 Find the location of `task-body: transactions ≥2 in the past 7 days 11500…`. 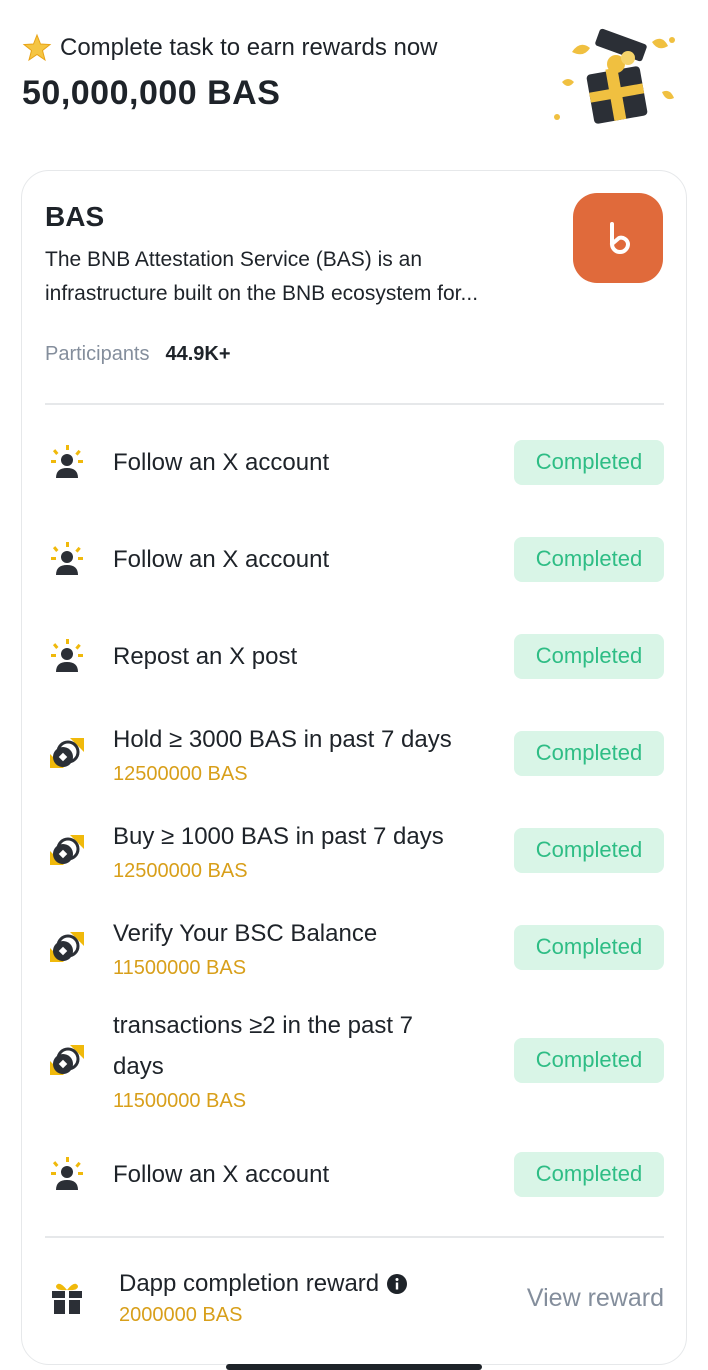

task-body: transactions ≥2 in the past 7 days 11500… is located at coordinates (313, 1060).